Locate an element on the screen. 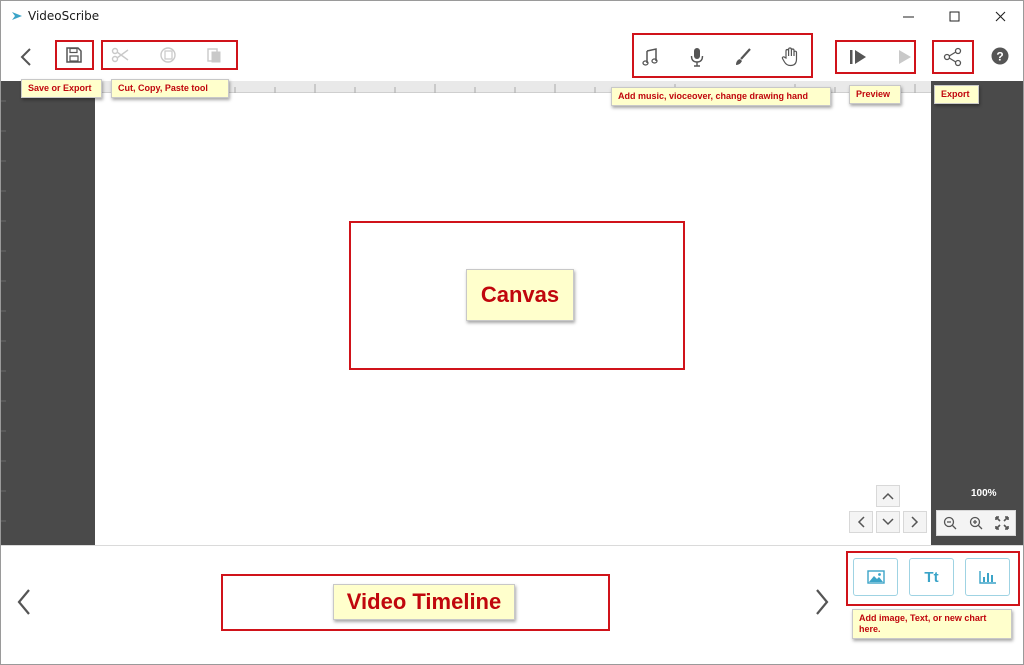  preview-callout: Preview is located at coordinates (875, 94).